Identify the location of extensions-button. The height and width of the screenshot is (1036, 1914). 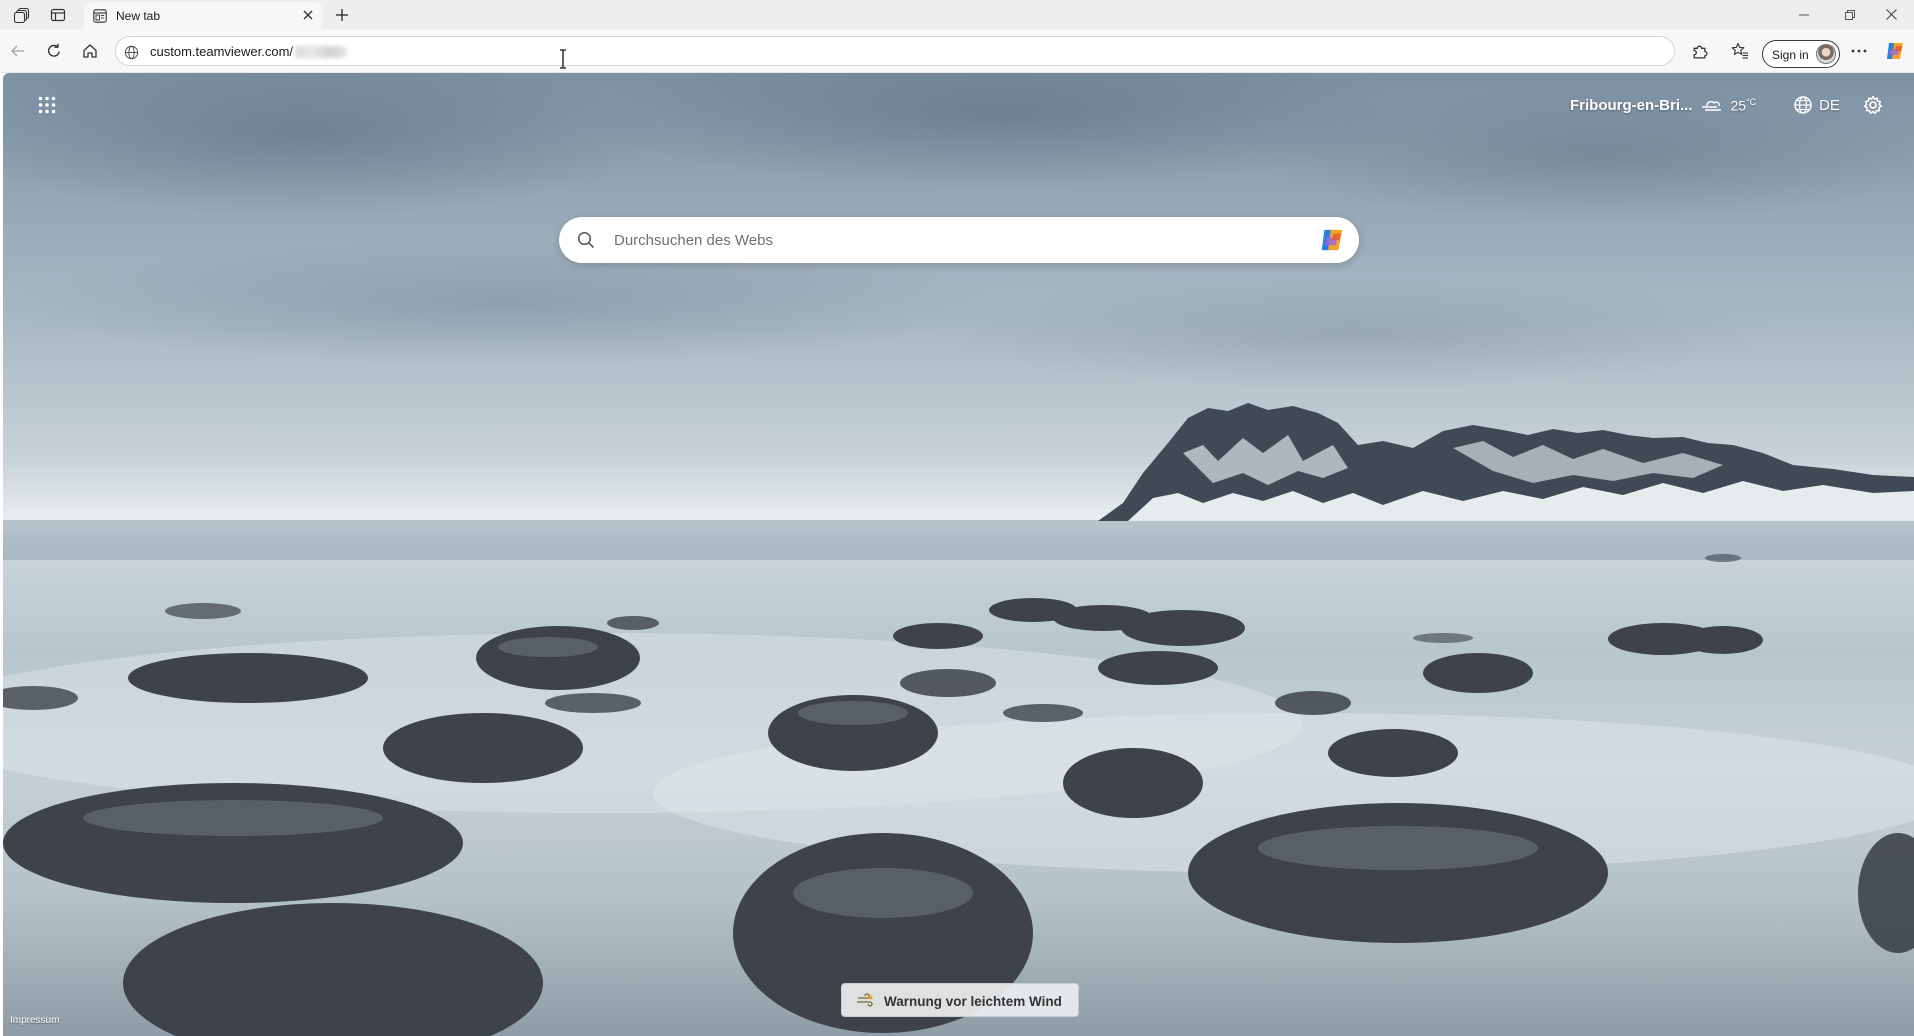
(1699, 51).